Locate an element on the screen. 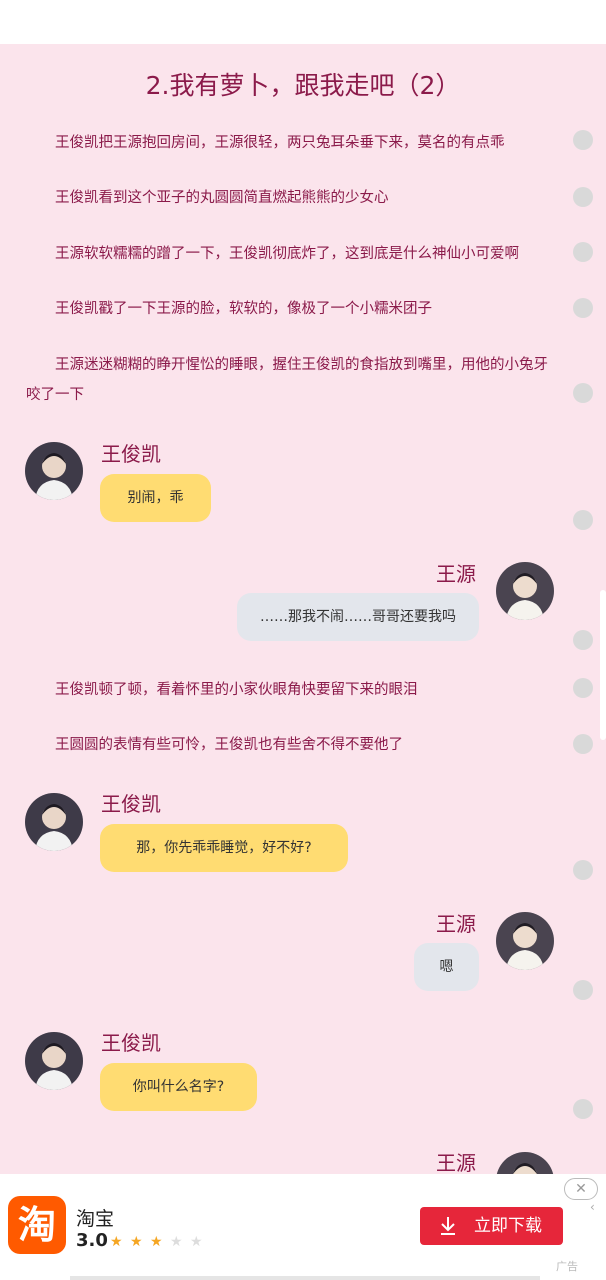  paragraph: 王源迷迷糊糊的睁开惺忪的睡眼，握住王俊凯的食指放到嘴里，用他的小兔牙咬了一下 is located at coordinates (287, 380).